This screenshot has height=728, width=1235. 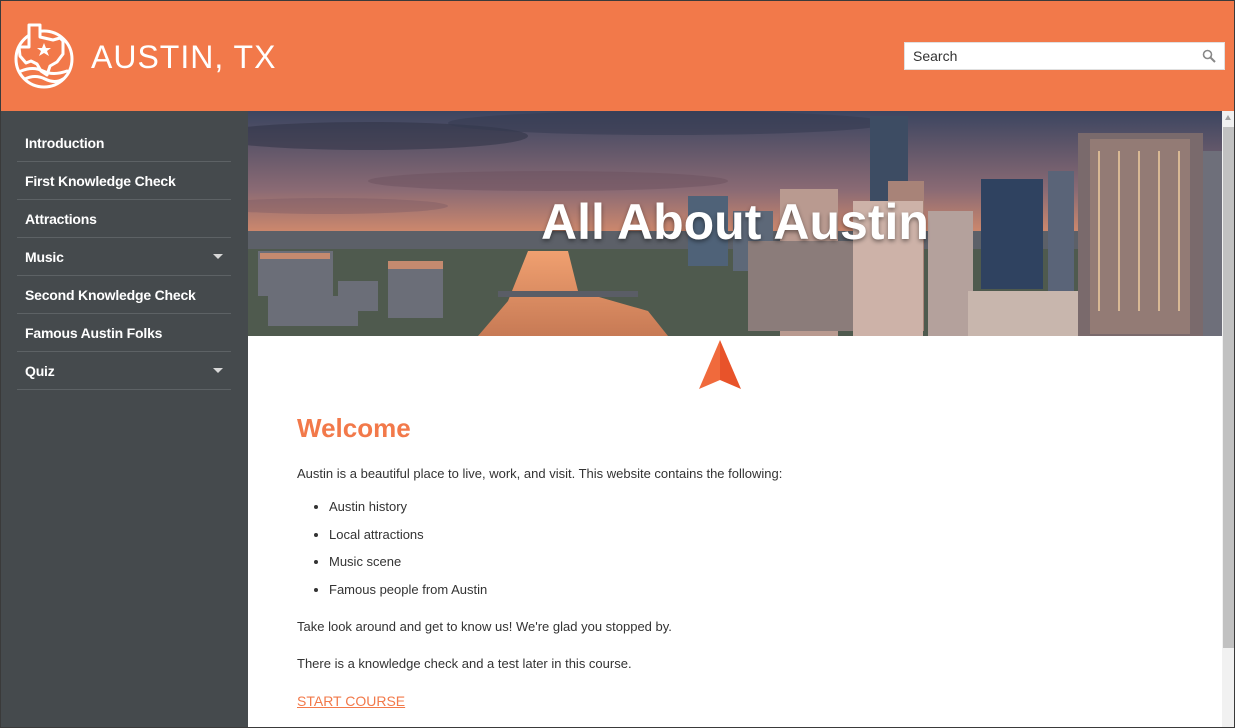 What do you see at coordinates (124, 143) in the screenshot?
I see `sidebar-item-introduction: Introduction` at bounding box center [124, 143].